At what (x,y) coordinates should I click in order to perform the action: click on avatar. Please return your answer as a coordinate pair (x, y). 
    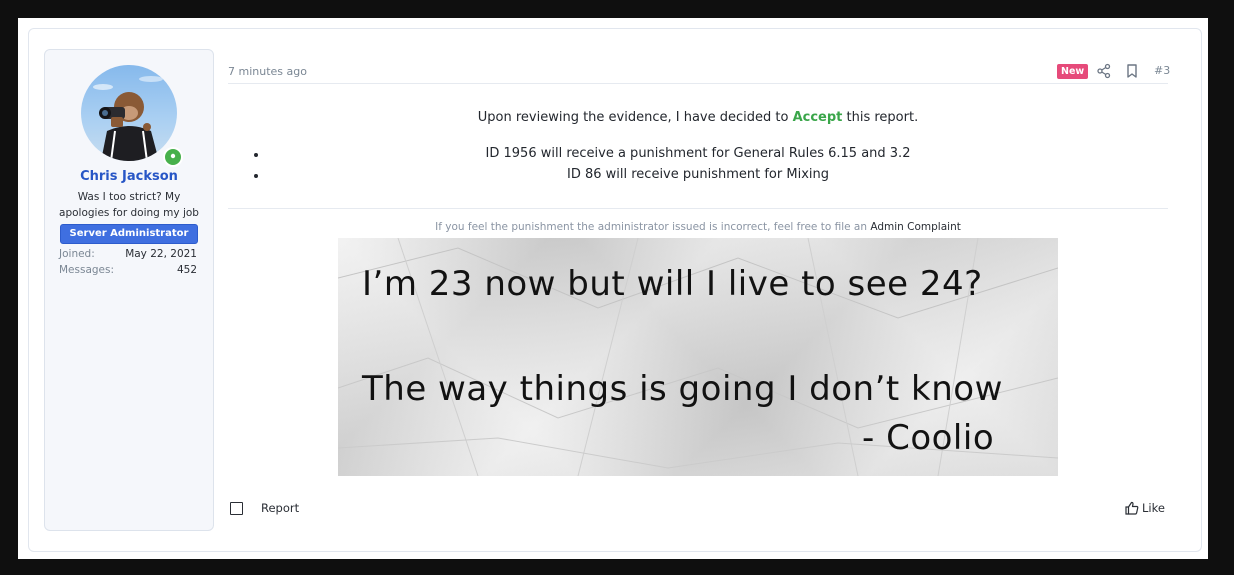
    Looking at the image, I should click on (129, 113).